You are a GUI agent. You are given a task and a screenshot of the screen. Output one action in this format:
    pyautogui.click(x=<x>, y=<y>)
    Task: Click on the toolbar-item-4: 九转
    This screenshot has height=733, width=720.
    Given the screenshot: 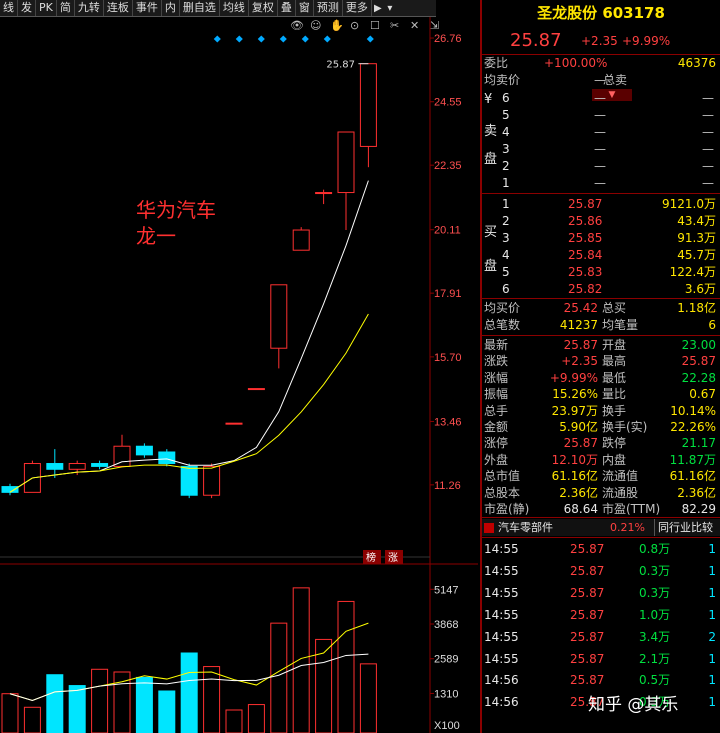 What is the action you would take?
    pyautogui.click(x=89, y=8)
    